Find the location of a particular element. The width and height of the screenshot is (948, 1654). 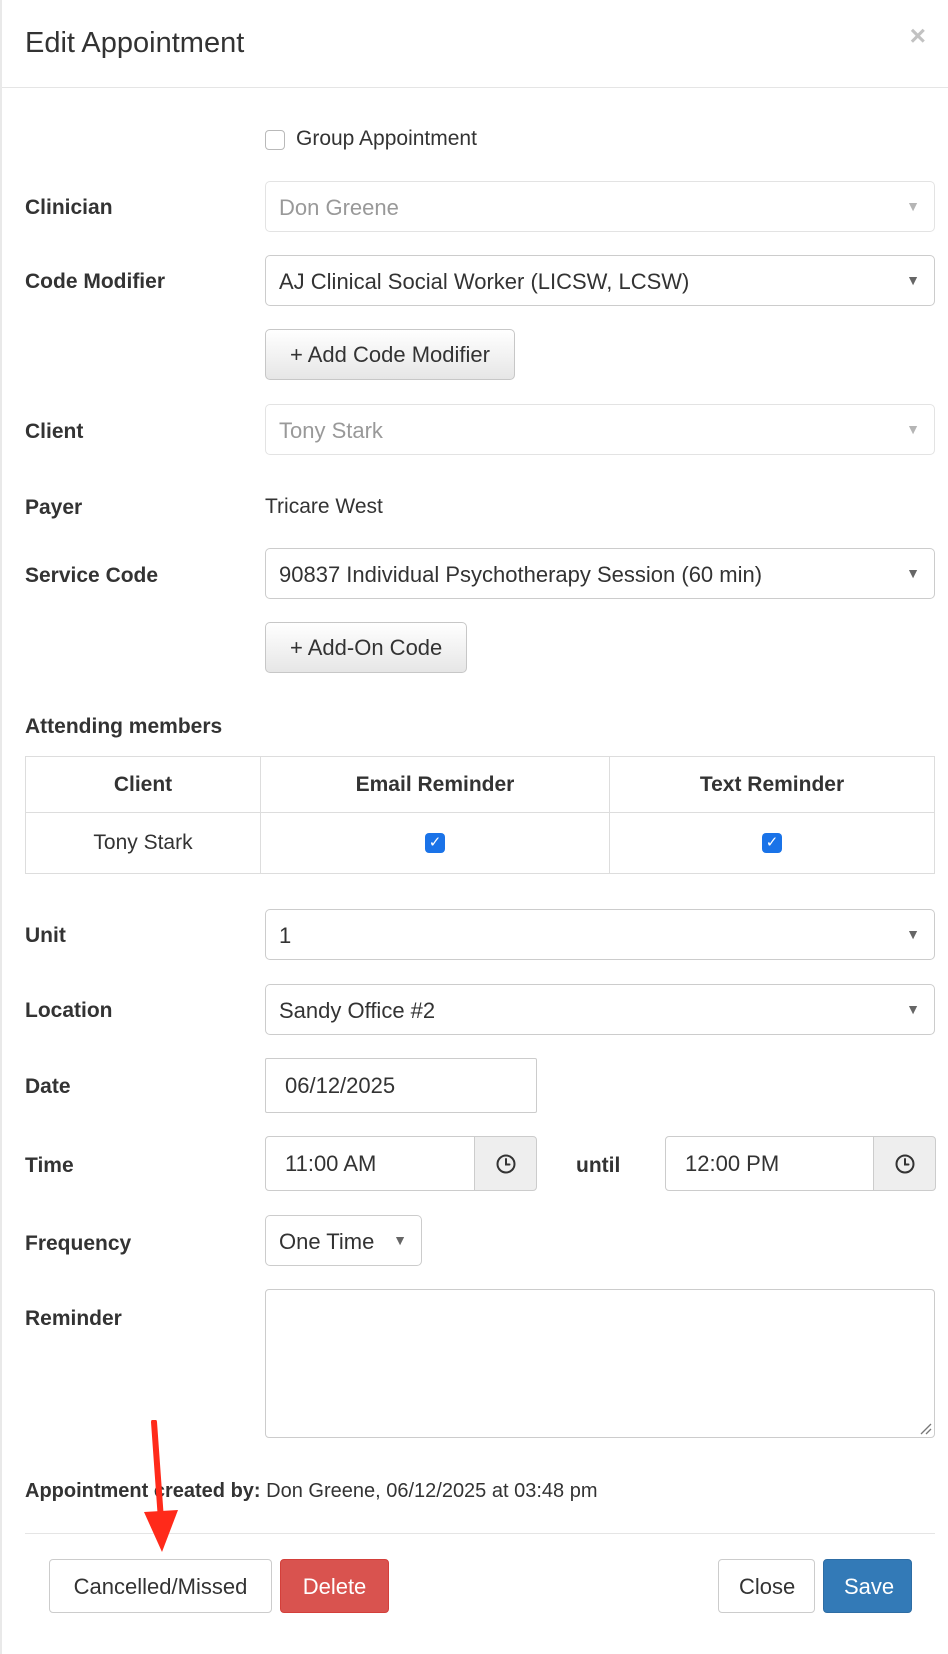

group-appointment-label: Group Appointment is located at coordinates (386, 138).